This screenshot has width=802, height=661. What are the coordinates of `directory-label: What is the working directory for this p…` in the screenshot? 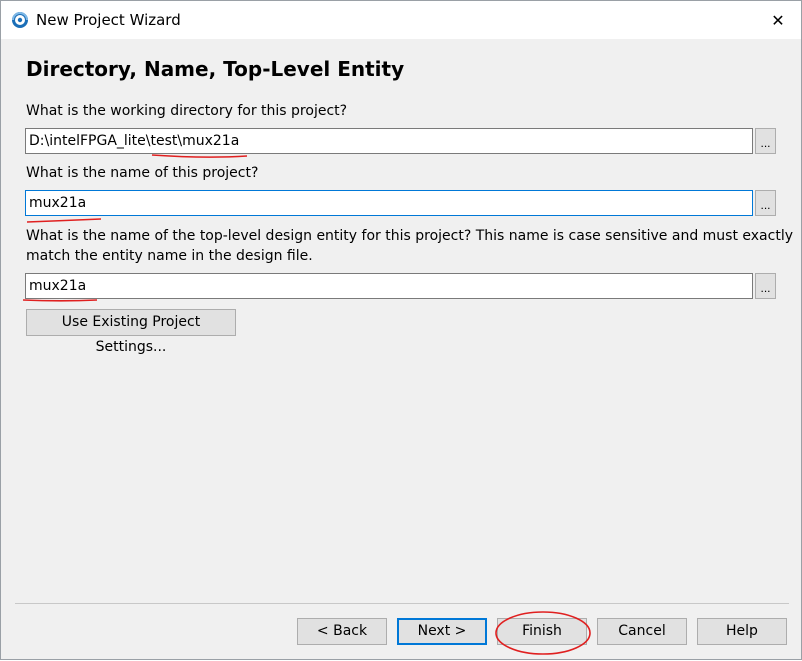 It's located at (187, 111).